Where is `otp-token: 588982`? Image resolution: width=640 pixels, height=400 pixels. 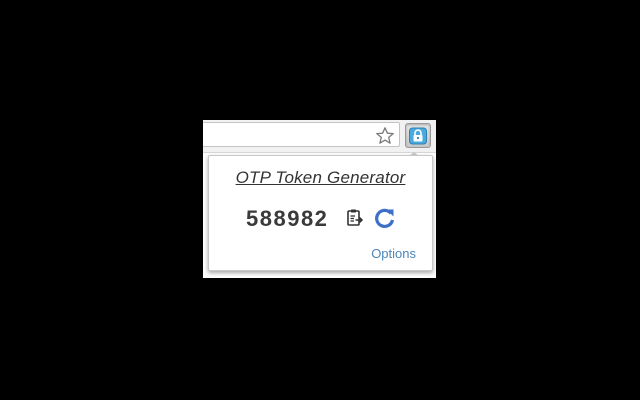
otp-token: 588982 is located at coordinates (287, 218).